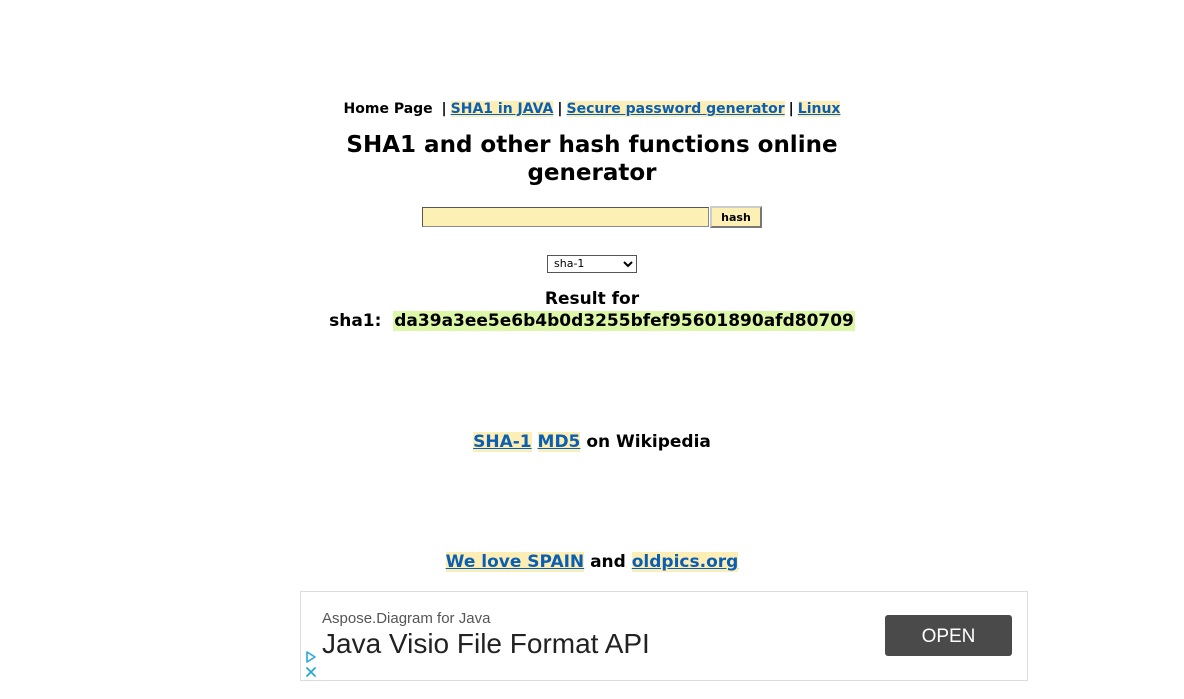 This screenshot has width=1184, height=699. I want to click on hash-form: hash, so click(592, 218).